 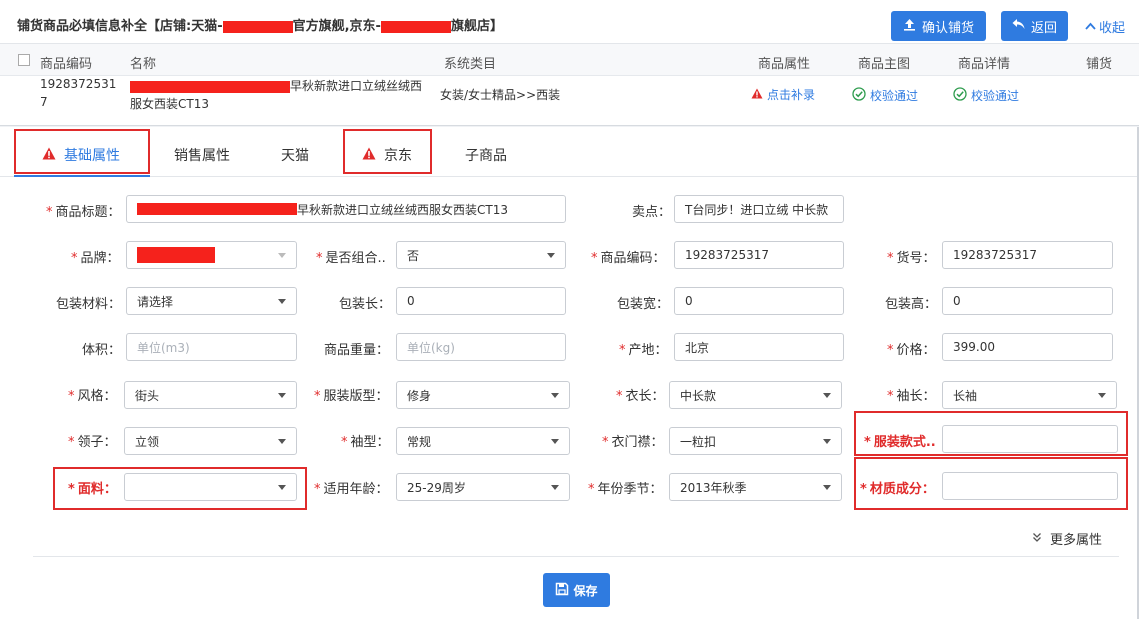 What do you see at coordinates (483, 395) in the screenshot?
I see `fit-select: 修身` at bounding box center [483, 395].